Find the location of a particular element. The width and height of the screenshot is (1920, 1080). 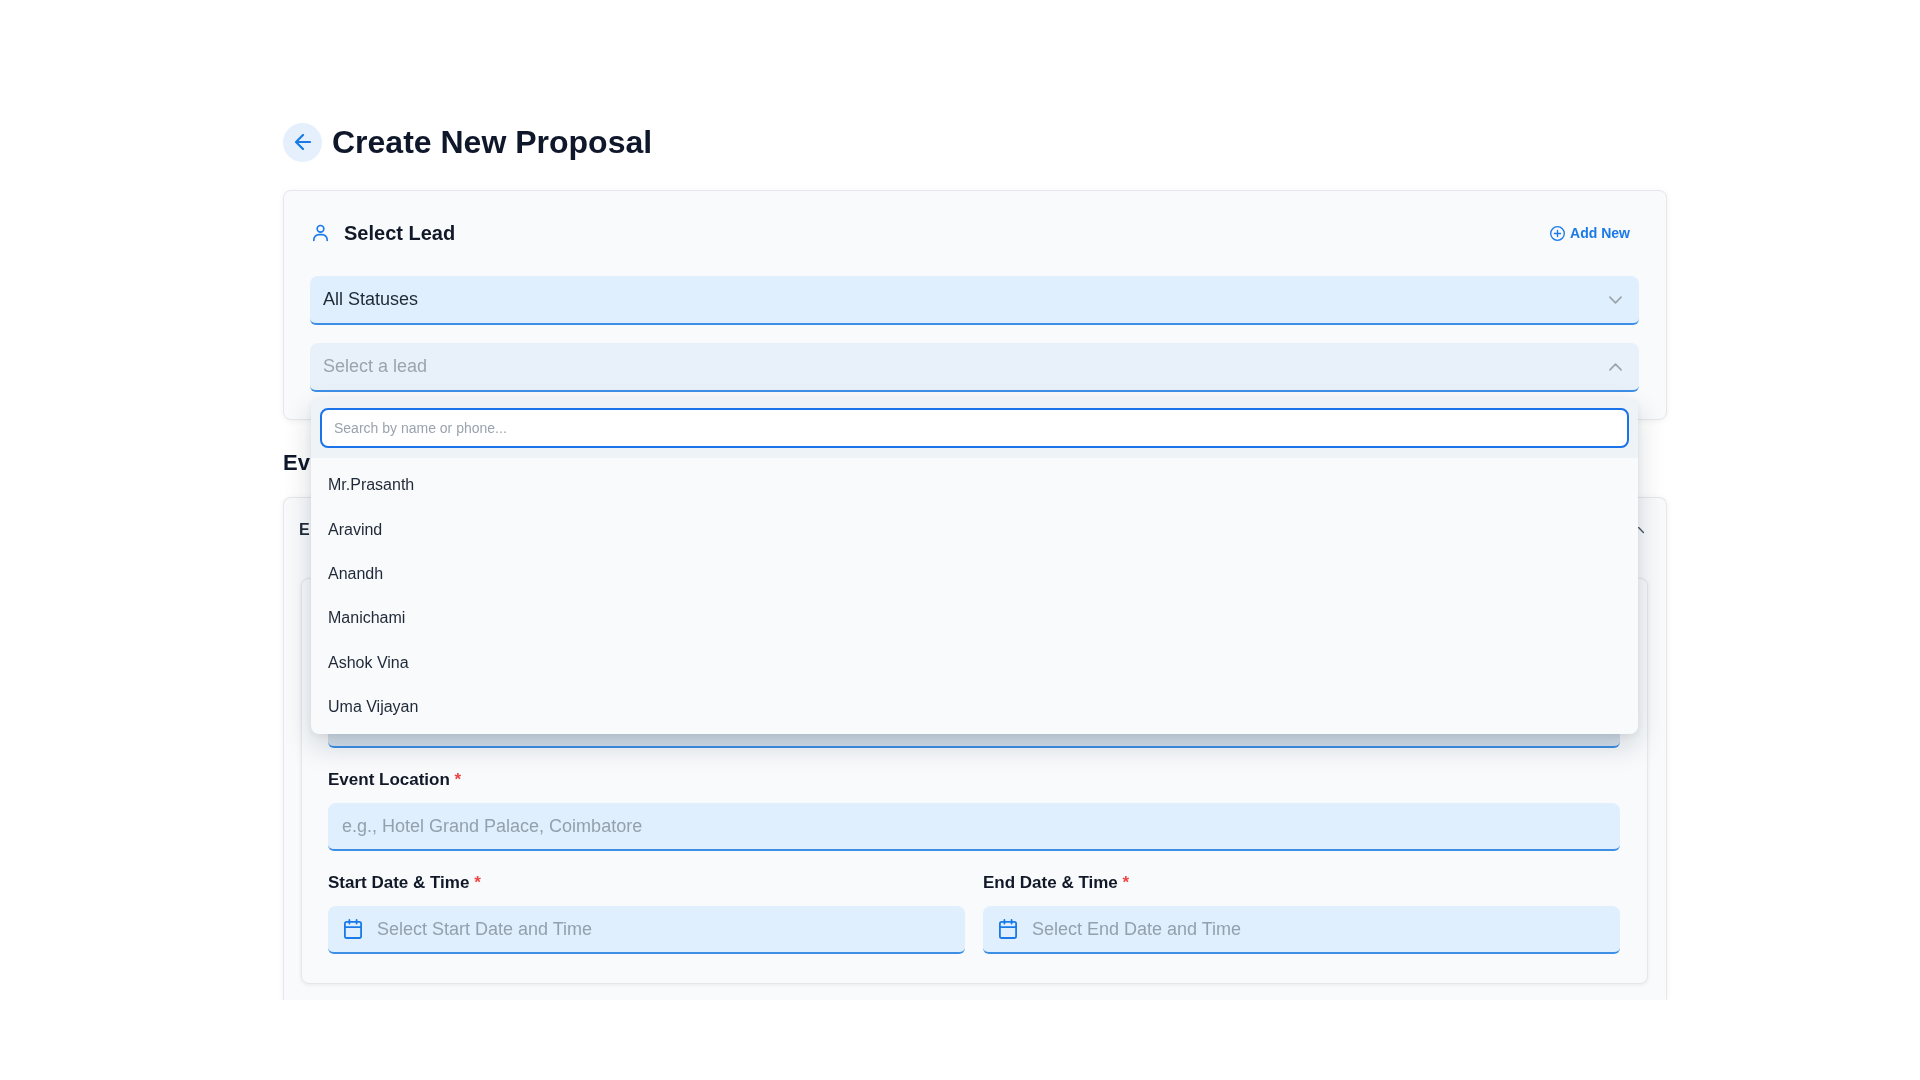

card-title: E is located at coordinates (304, 530).